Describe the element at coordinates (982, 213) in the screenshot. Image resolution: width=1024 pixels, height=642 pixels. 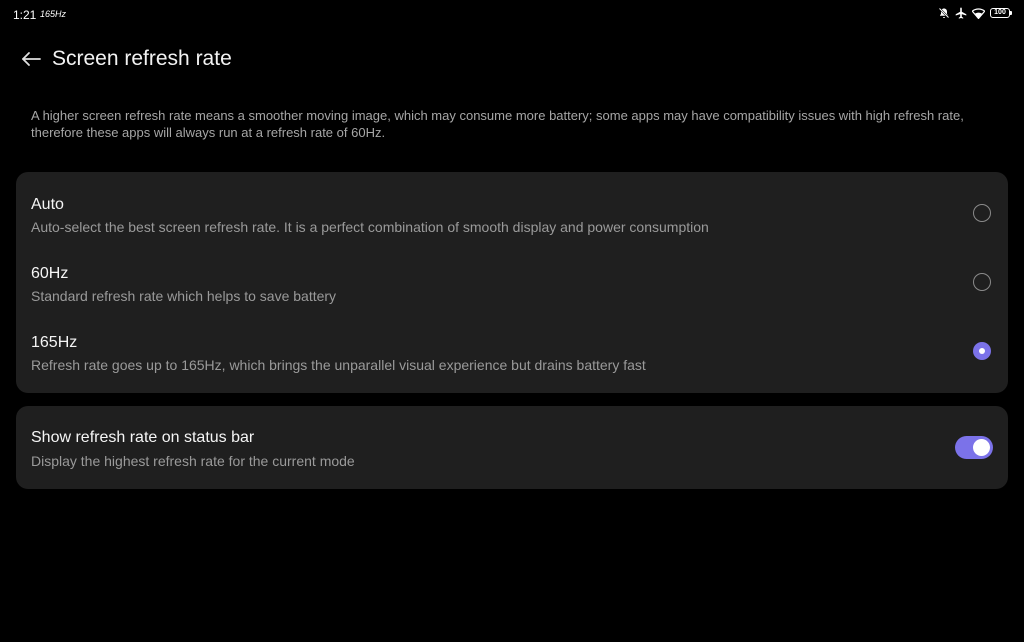
I see `radio-auto` at that location.